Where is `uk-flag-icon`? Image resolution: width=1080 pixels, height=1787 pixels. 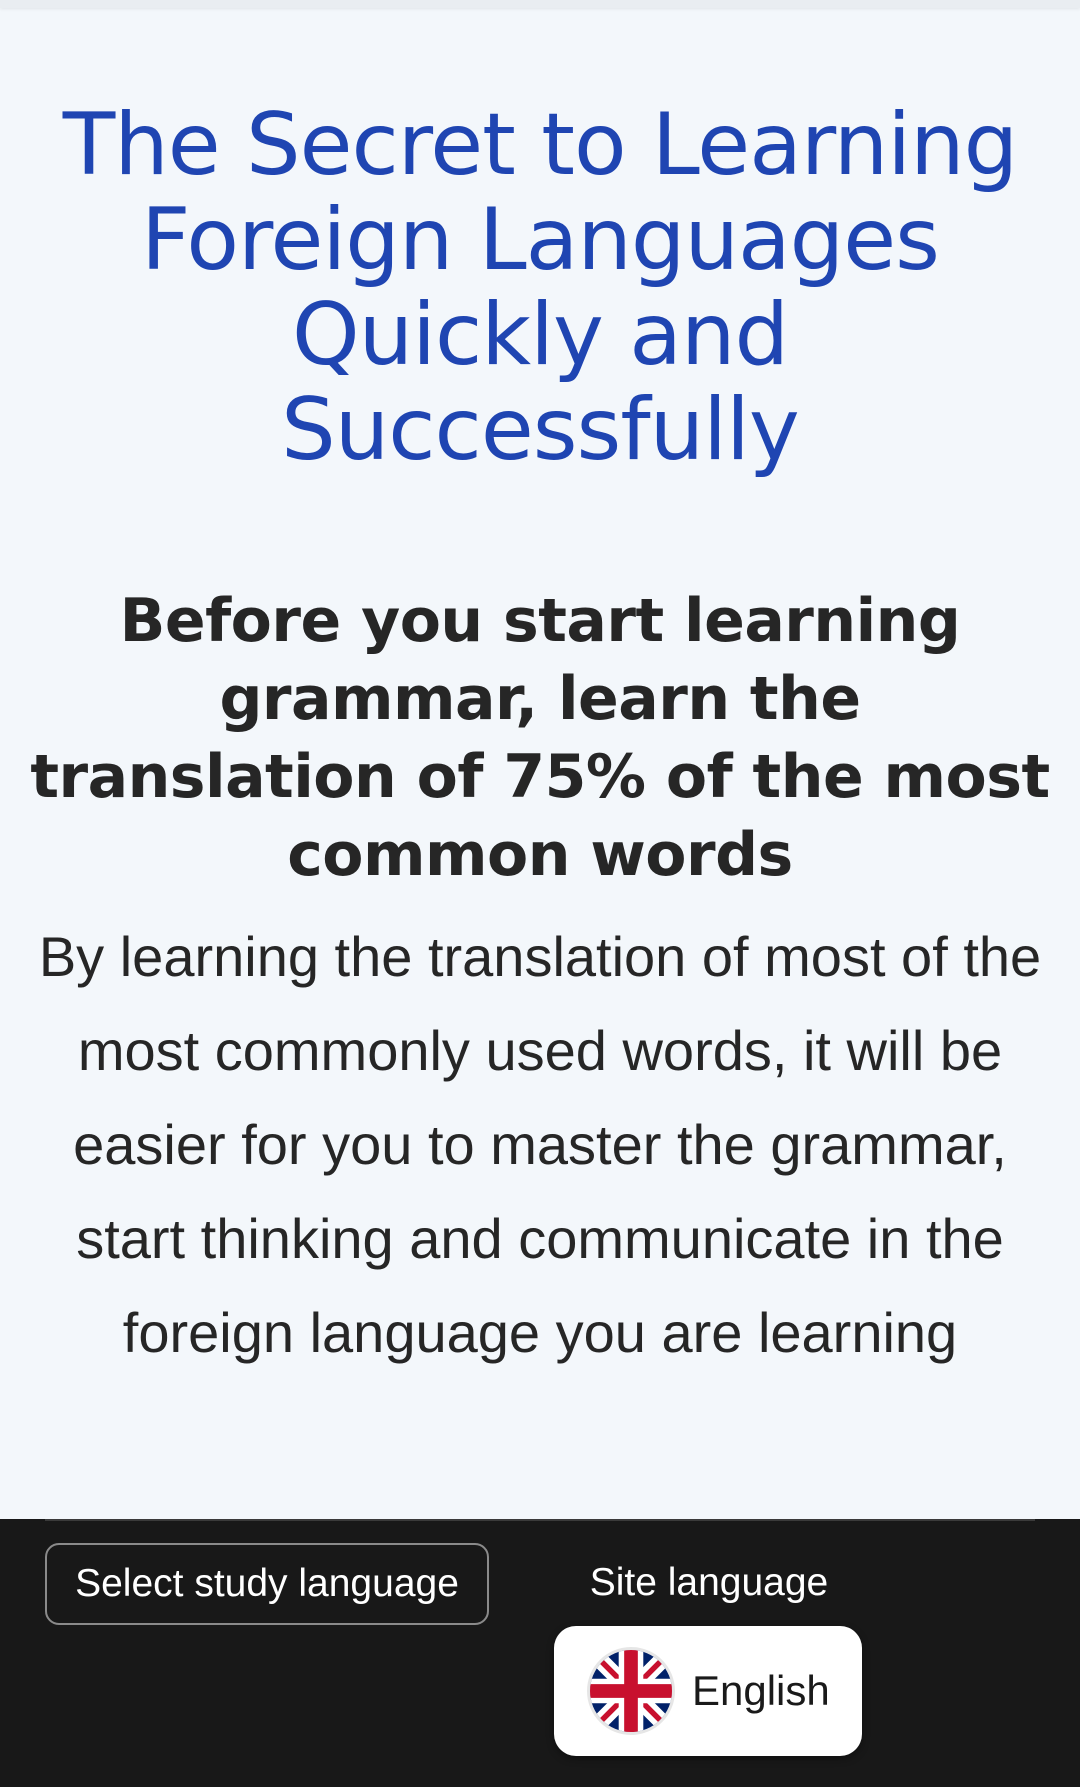
uk-flag-icon is located at coordinates (631, 1691).